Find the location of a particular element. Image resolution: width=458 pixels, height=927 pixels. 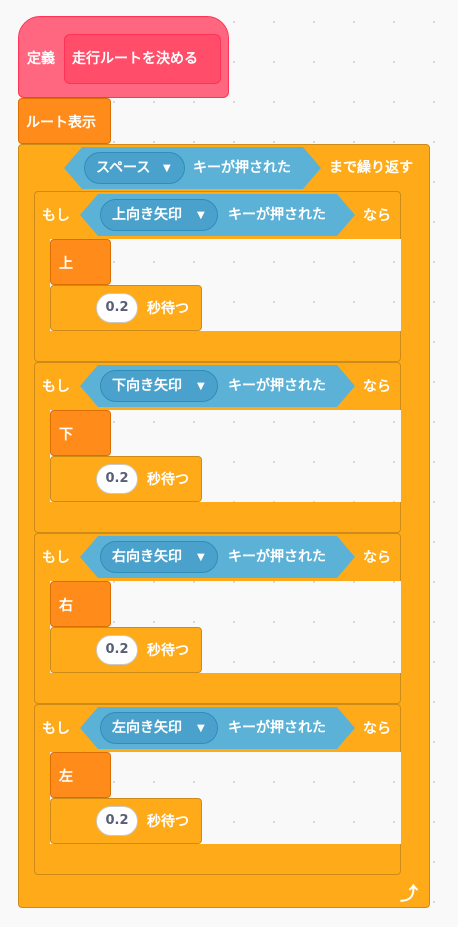

direction-label: 上 is located at coordinates (66, 264).